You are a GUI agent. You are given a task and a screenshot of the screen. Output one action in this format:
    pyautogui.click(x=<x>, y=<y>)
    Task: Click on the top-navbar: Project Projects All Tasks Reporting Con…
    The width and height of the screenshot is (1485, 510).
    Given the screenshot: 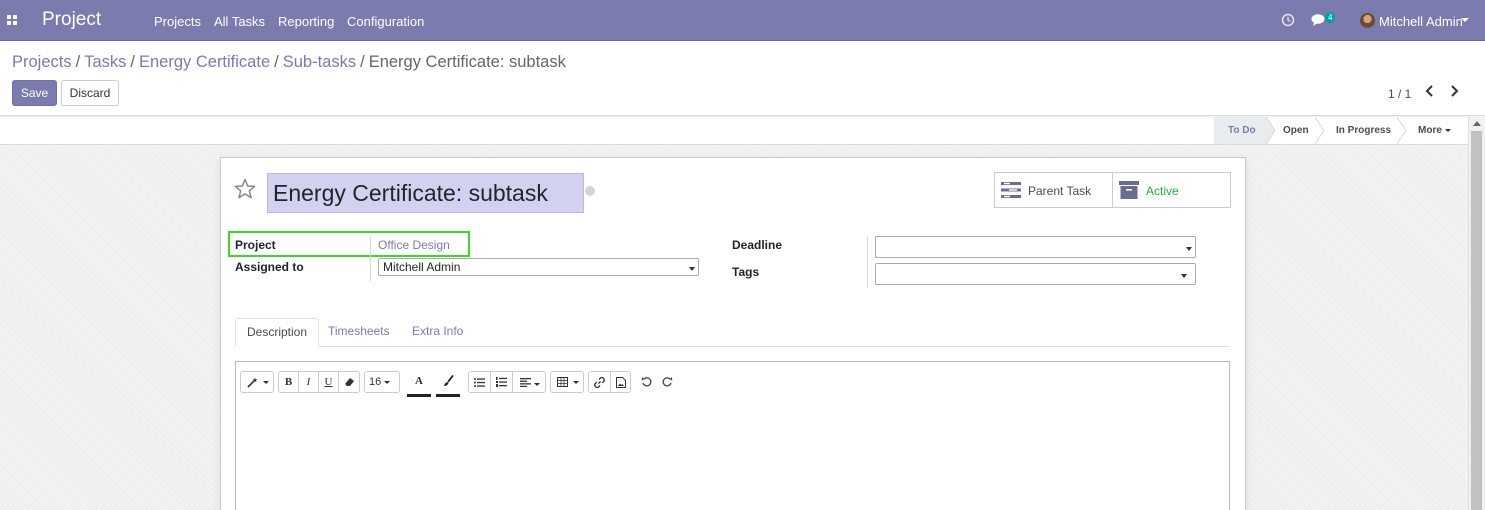 What is the action you would take?
    pyautogui.click(x=742, y=20)
    